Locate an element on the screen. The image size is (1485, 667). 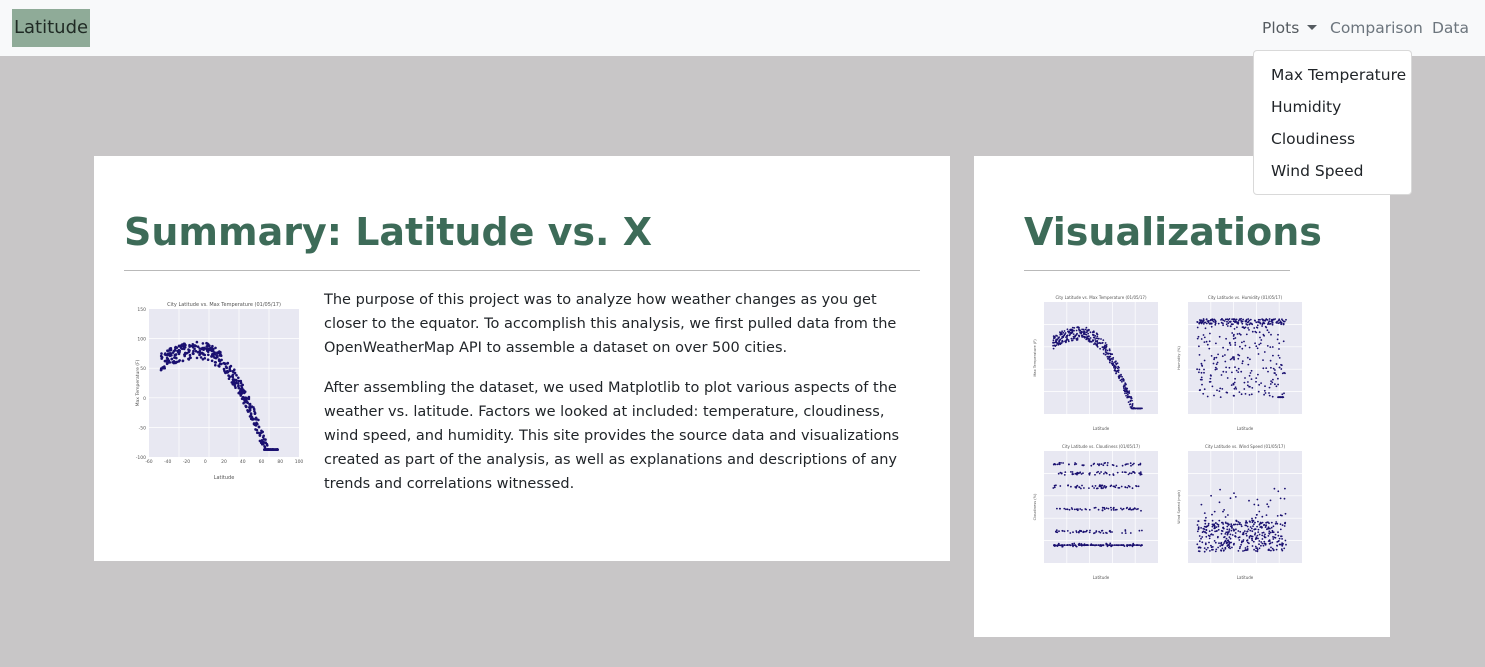
dropdown-item-wind-speed: Wind Speed is located at coordinates (1332, 171).